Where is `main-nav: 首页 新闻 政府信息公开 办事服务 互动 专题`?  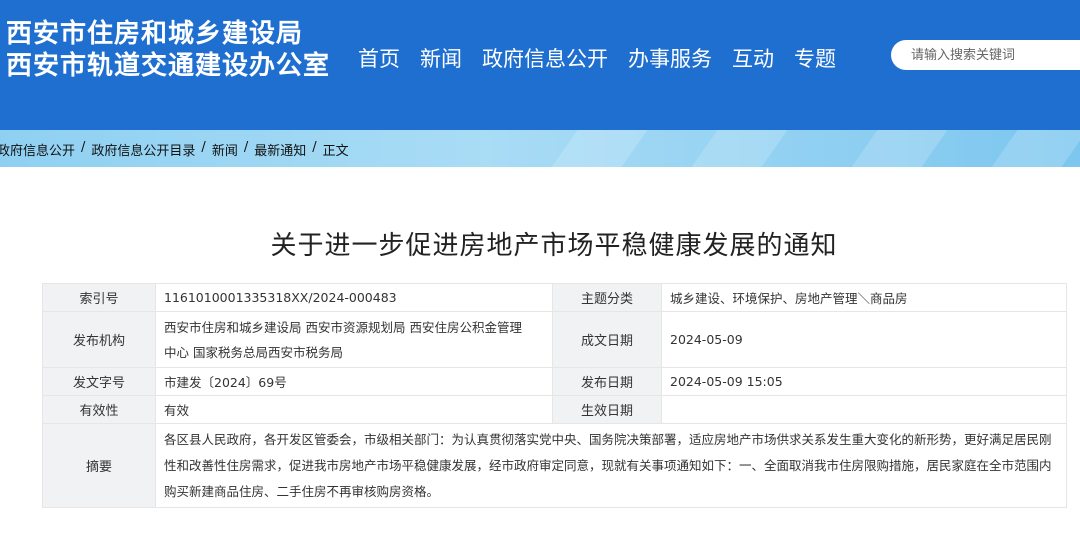
main-nav: 首页 新闻 政府信息公开 办事服务 互动 专题 is located at coordinates (607, 59).